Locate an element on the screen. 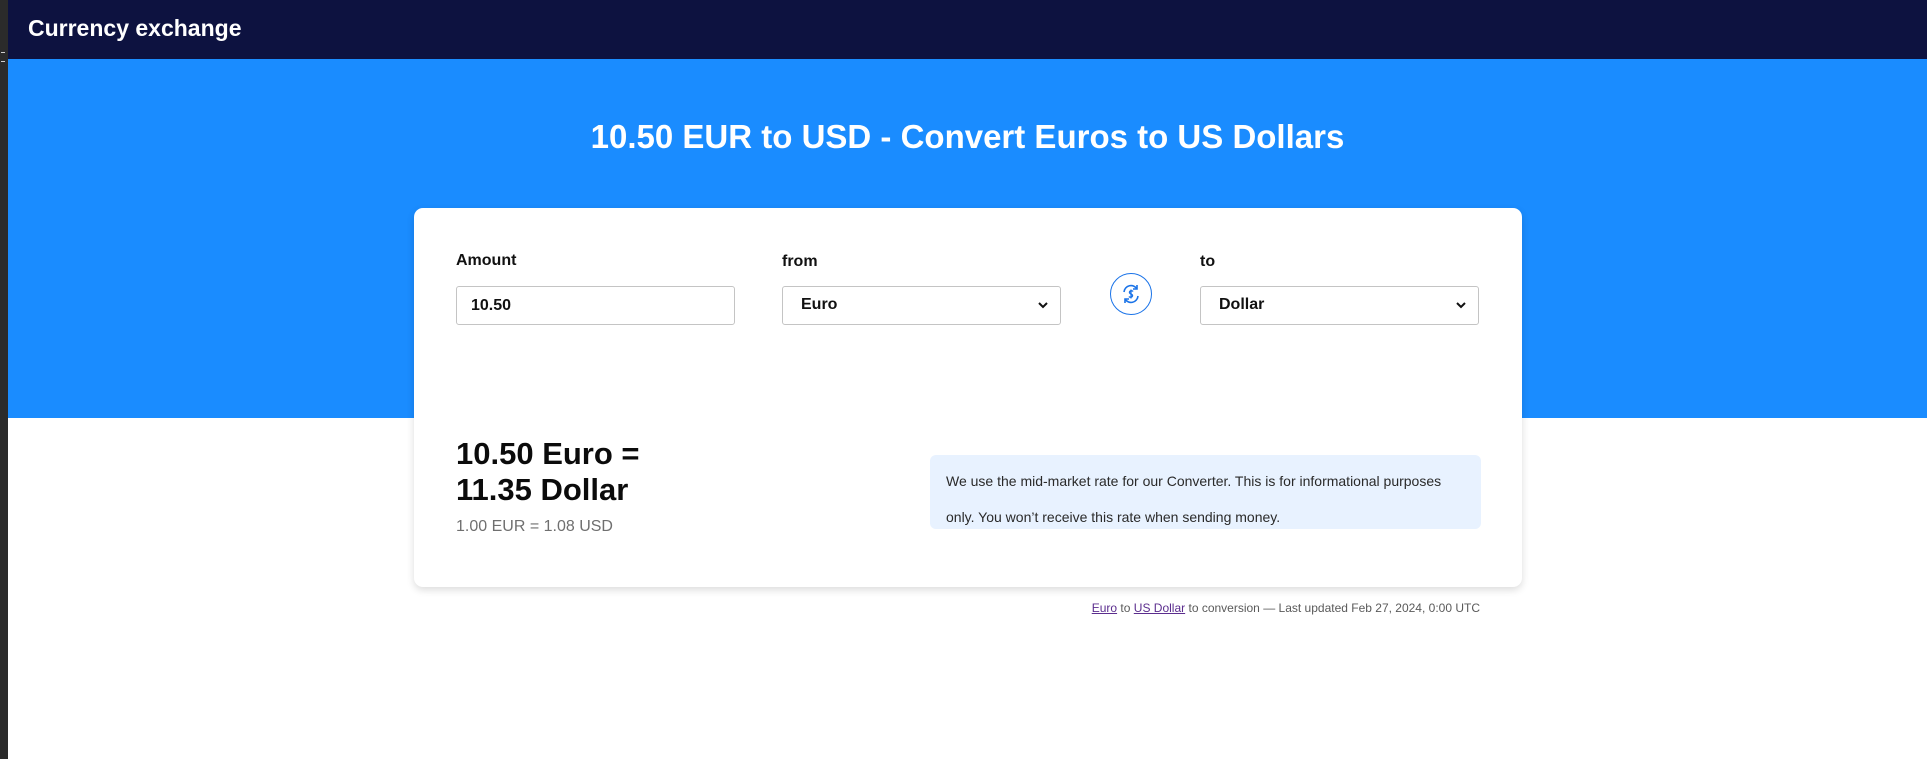 This screenshot has height=759, width=1927. result-to-amount: 11.35 Dollar is located at coordinates (542, 489).